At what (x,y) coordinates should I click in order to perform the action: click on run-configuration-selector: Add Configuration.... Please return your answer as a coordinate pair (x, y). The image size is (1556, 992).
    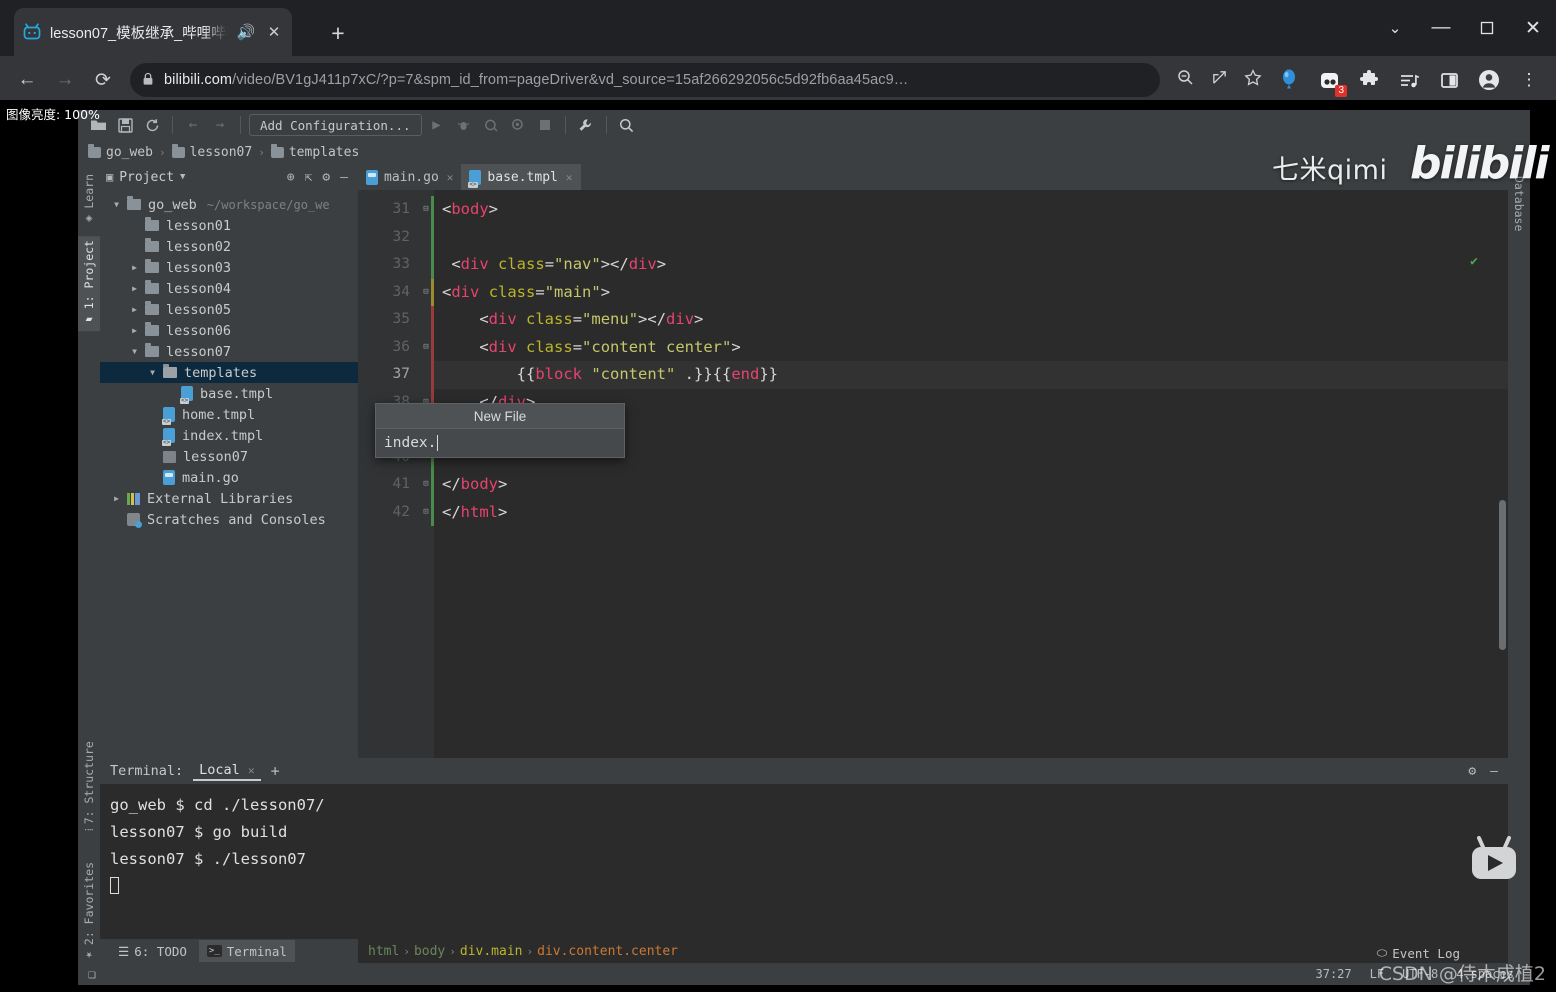
    Looking at the image, I should click on (335, 125).